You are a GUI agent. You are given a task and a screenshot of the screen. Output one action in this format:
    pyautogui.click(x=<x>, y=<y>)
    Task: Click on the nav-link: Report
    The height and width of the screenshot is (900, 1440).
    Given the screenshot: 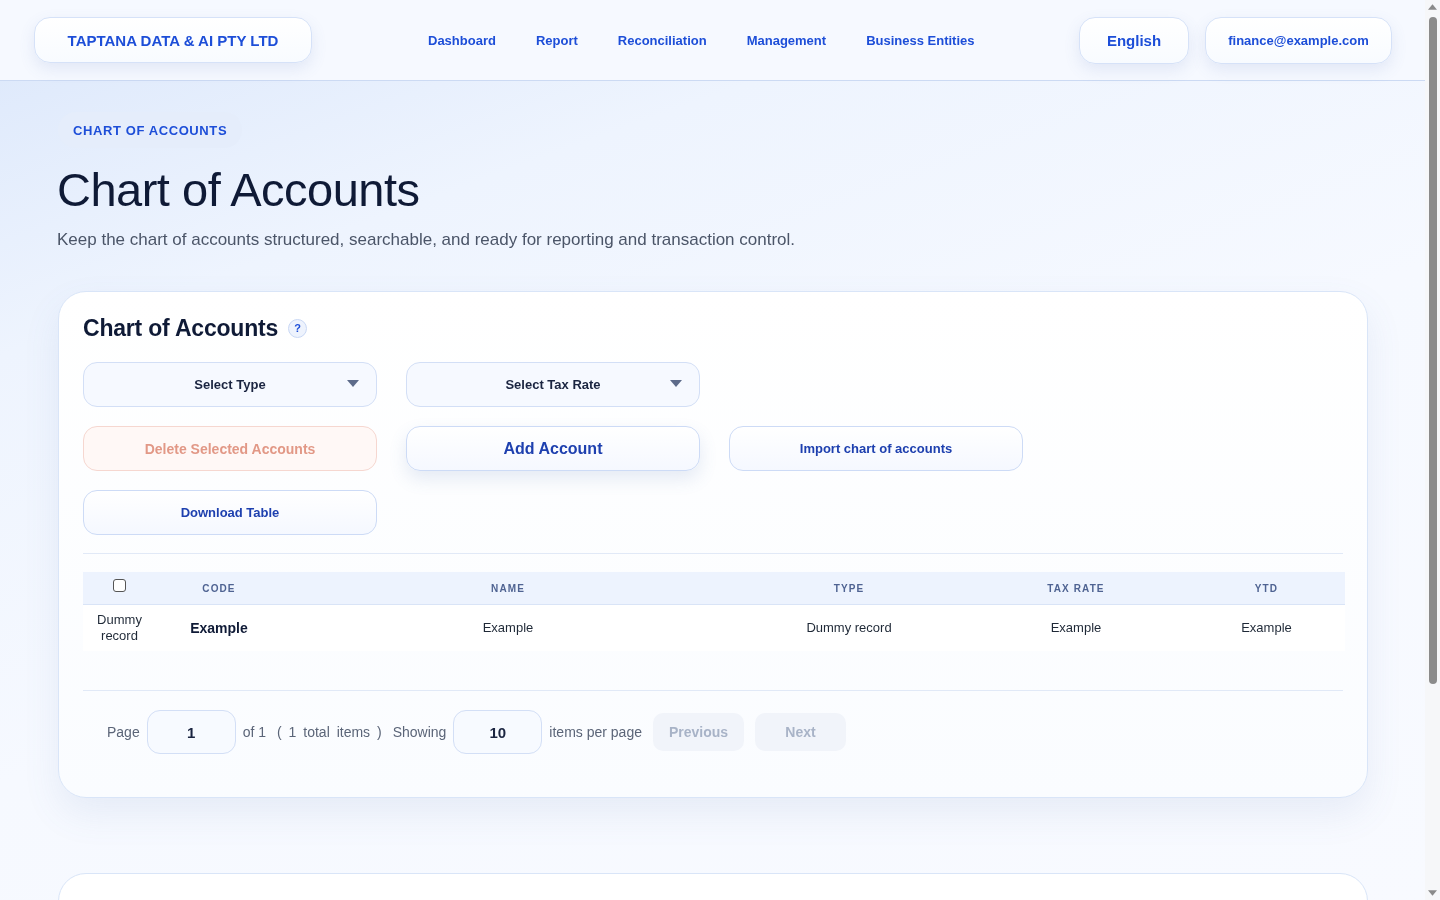 What is the action you would take?
    pyautogui.click(x=556, y=40)
    